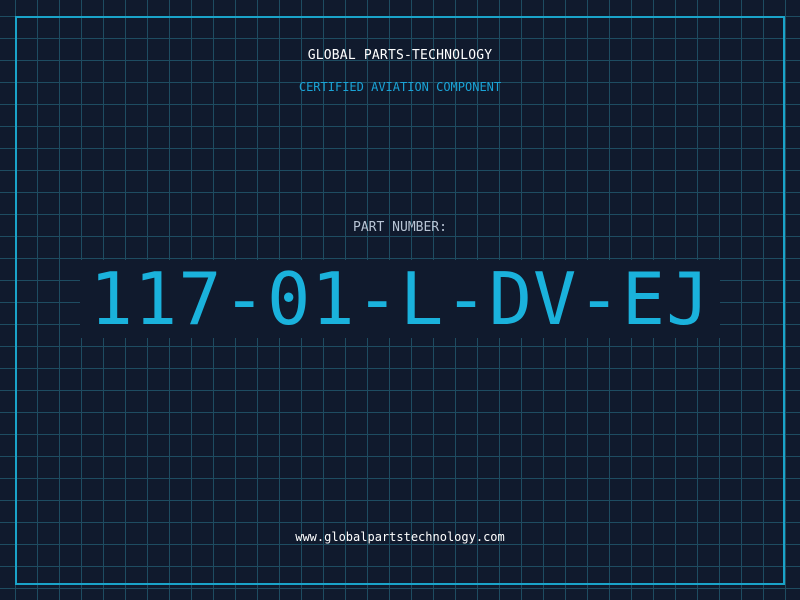  I want to click on certification-subtitle: CERTIFIED AVIATION COMPONENT, so click(400, 87).